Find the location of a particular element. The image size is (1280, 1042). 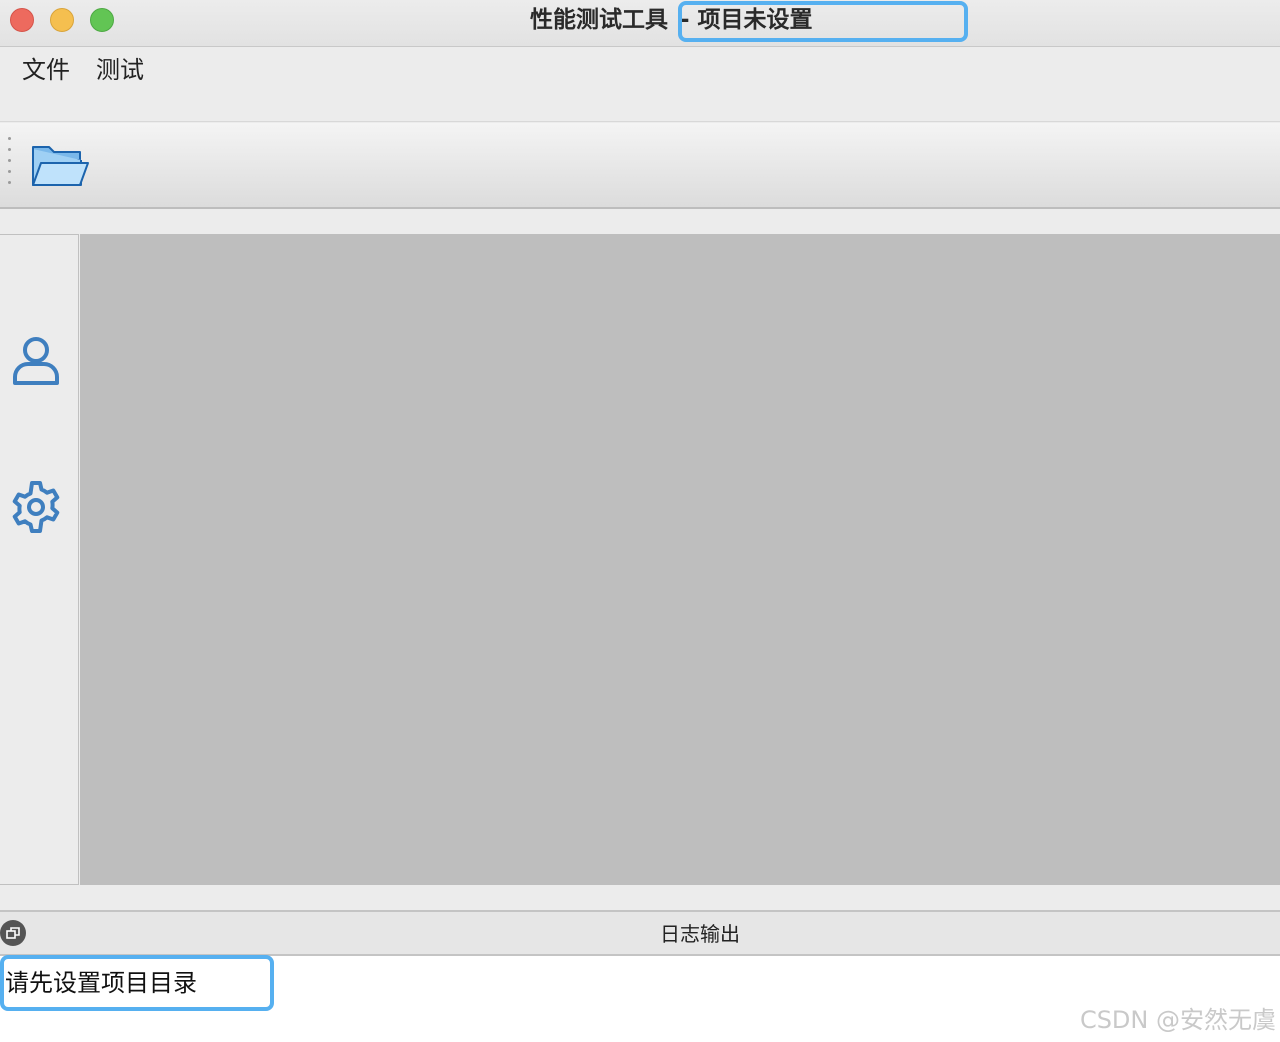

gear-icon is located at coordinates (36, 507).